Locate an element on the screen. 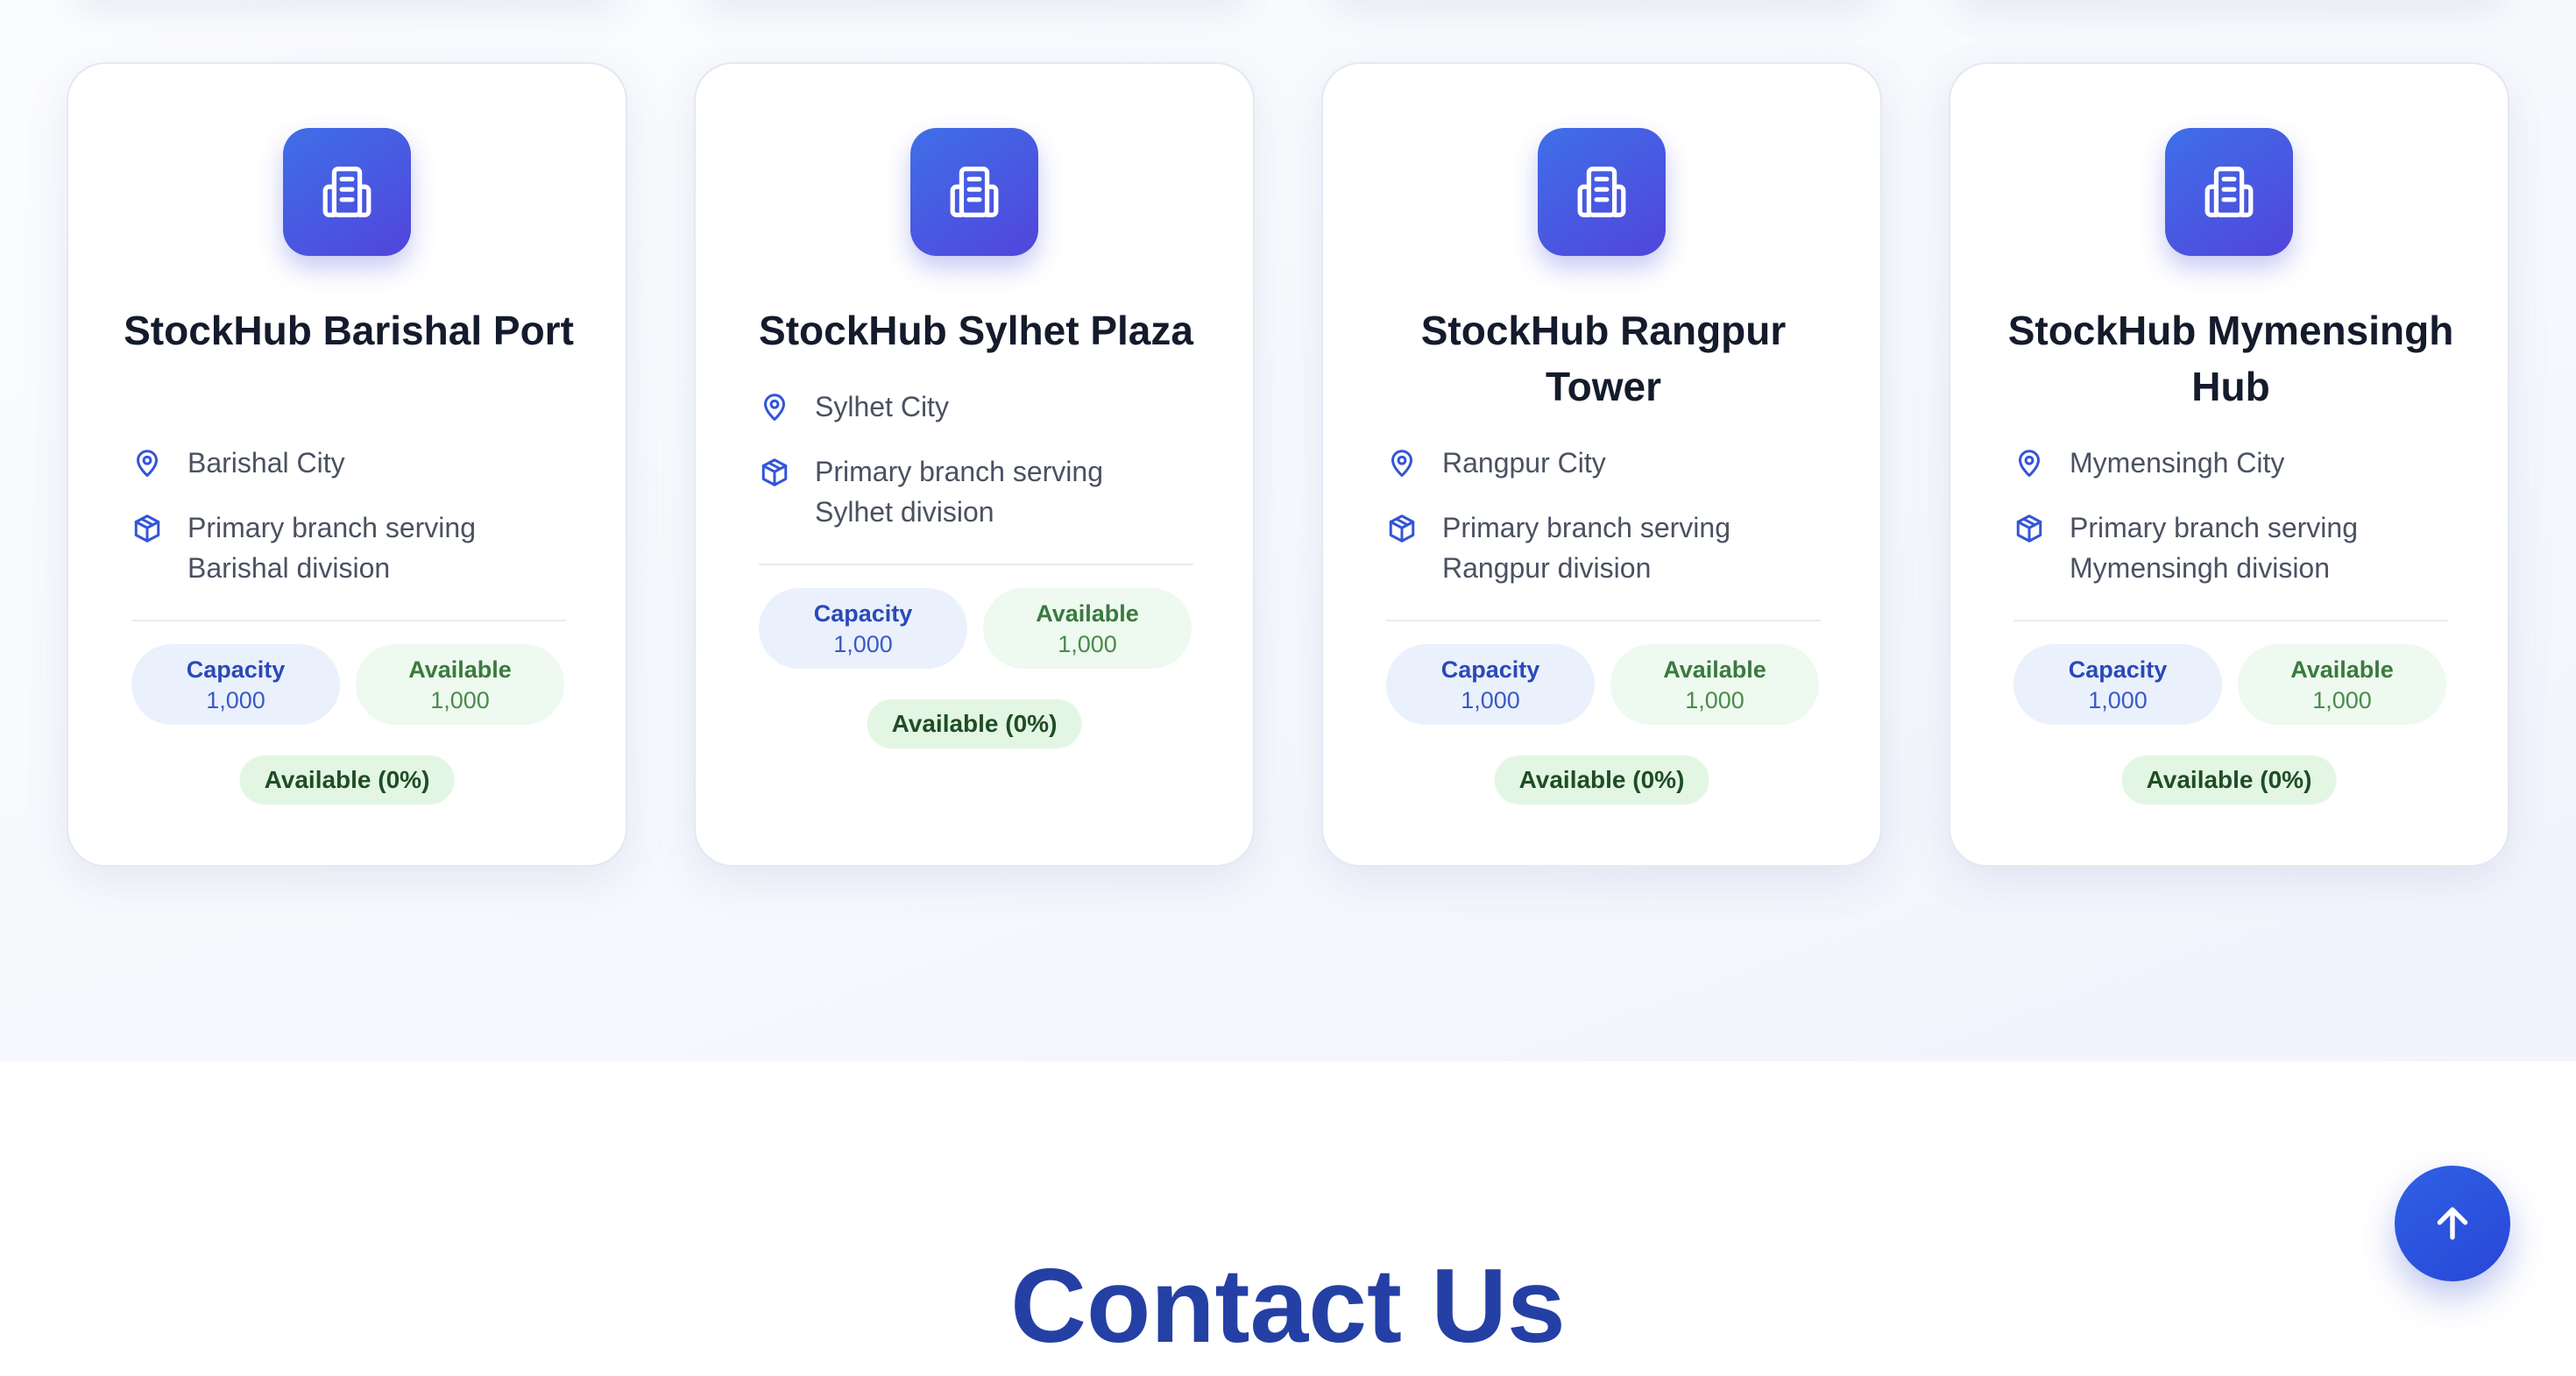 The height and width of the screenshot is (1376, 2576). location-row: Rangpur City is located at coordinates (1614, 463).